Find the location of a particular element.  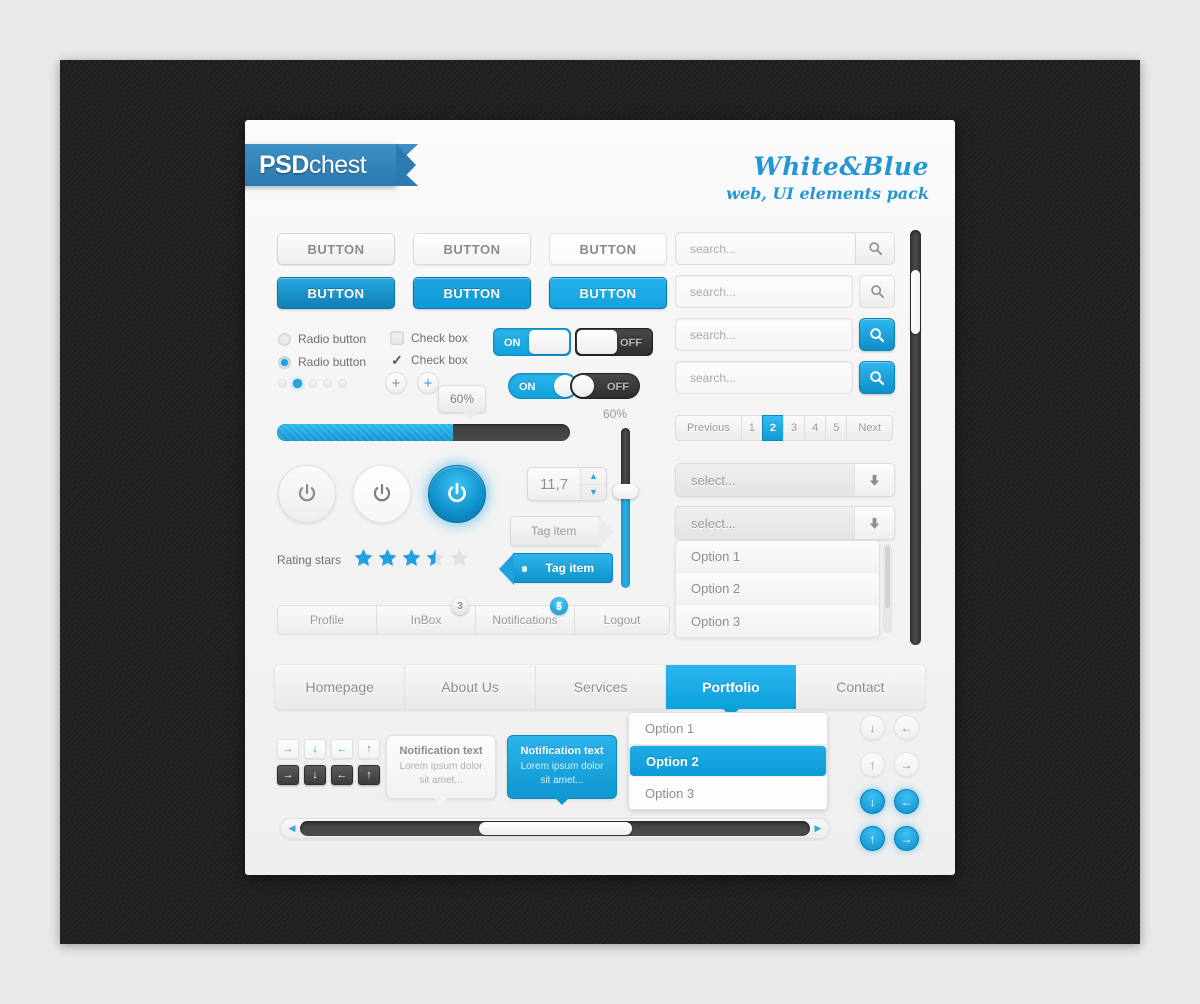

toggle-switch-on-pill: ON is located at coordinates (543, 386).